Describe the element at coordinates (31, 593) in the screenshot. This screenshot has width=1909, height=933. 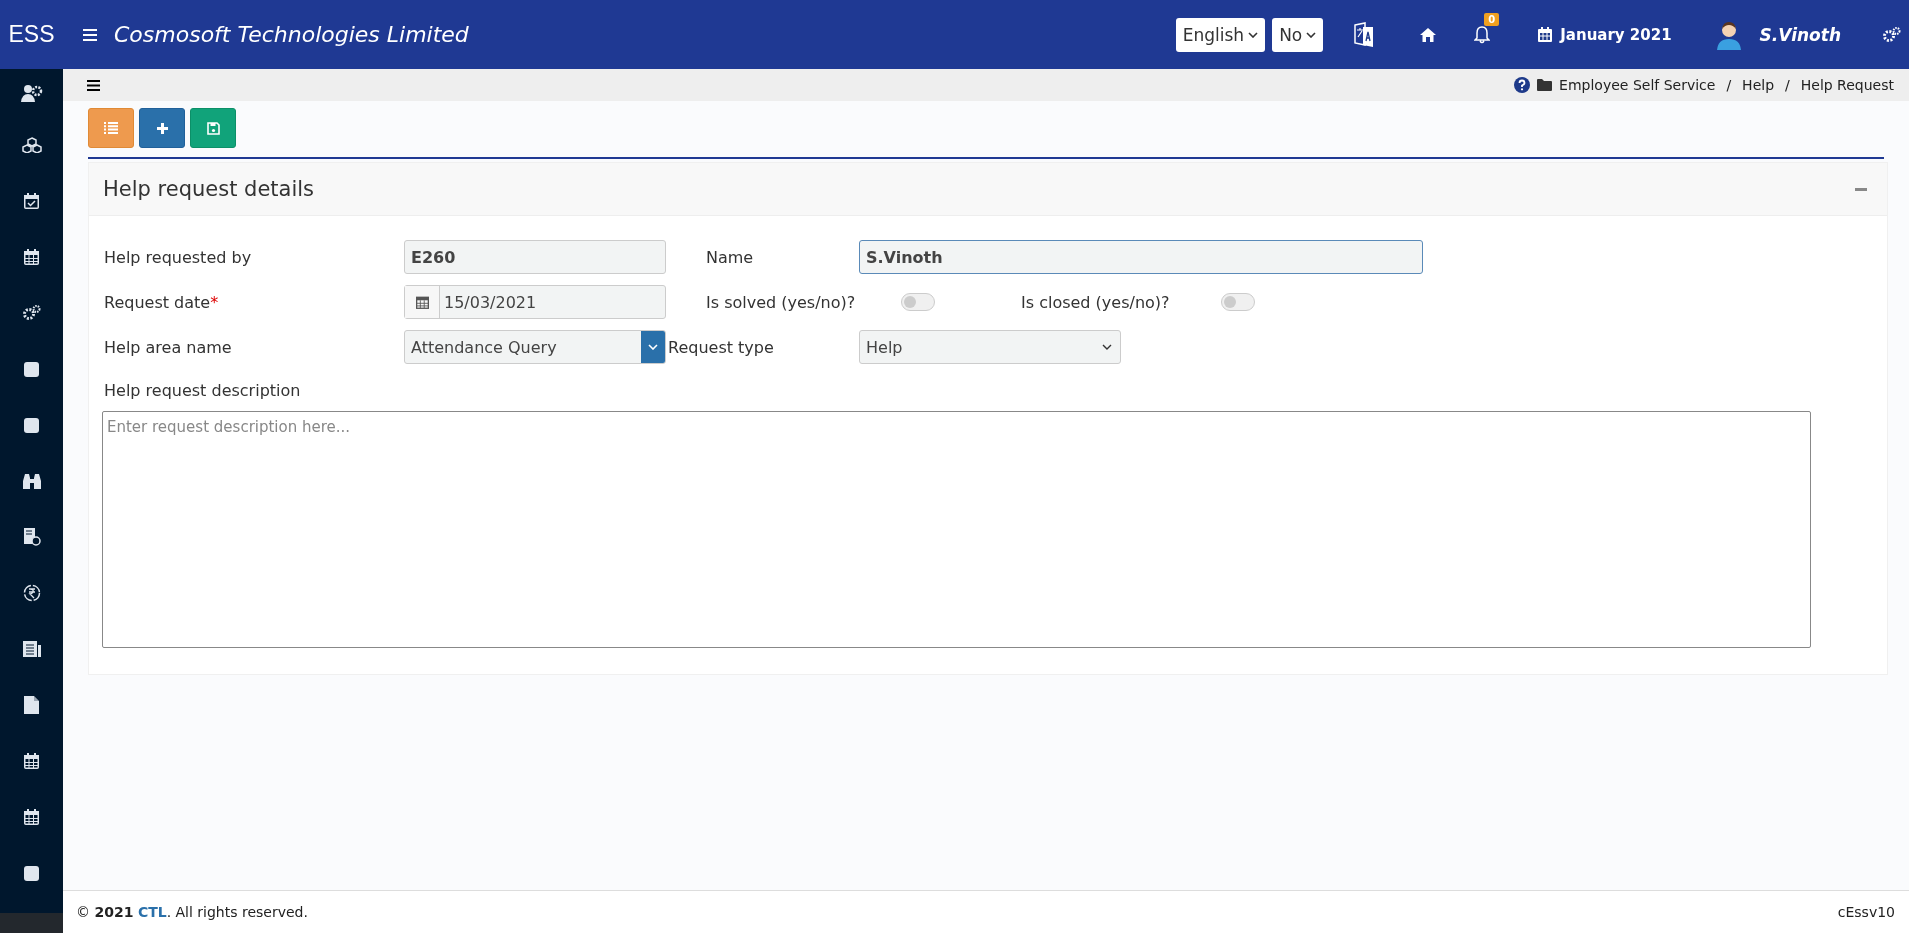
I see `rupee-icon` at that location.